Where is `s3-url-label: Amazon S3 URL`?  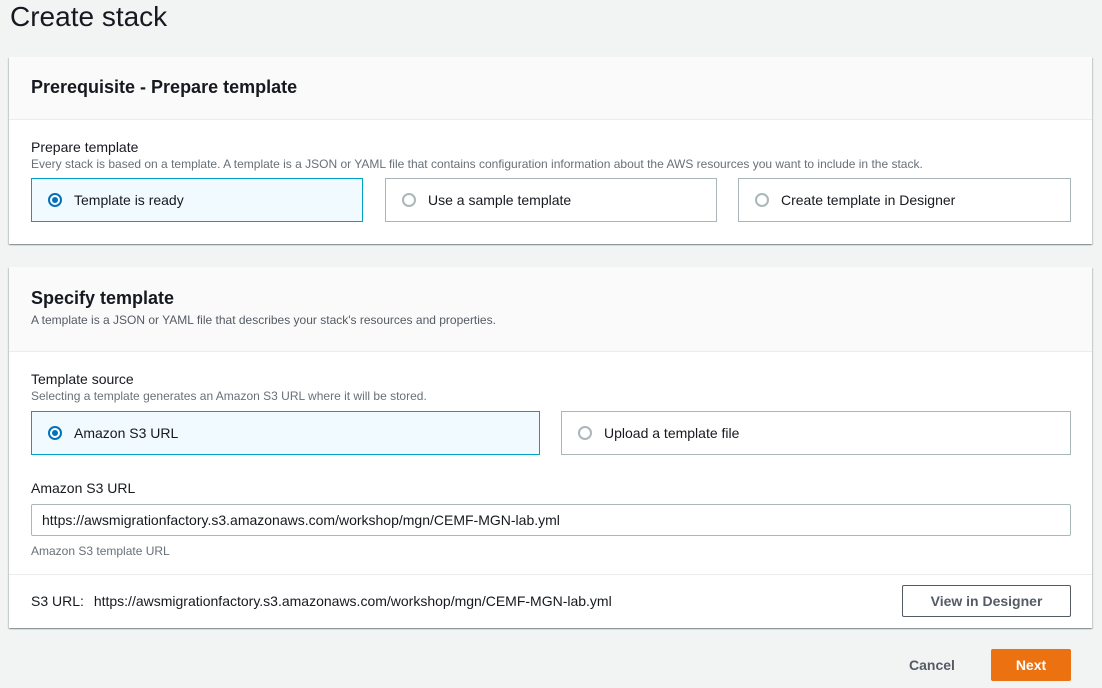 s3-url-label: Amazon S3 URL is located at coordinates (83, 488).